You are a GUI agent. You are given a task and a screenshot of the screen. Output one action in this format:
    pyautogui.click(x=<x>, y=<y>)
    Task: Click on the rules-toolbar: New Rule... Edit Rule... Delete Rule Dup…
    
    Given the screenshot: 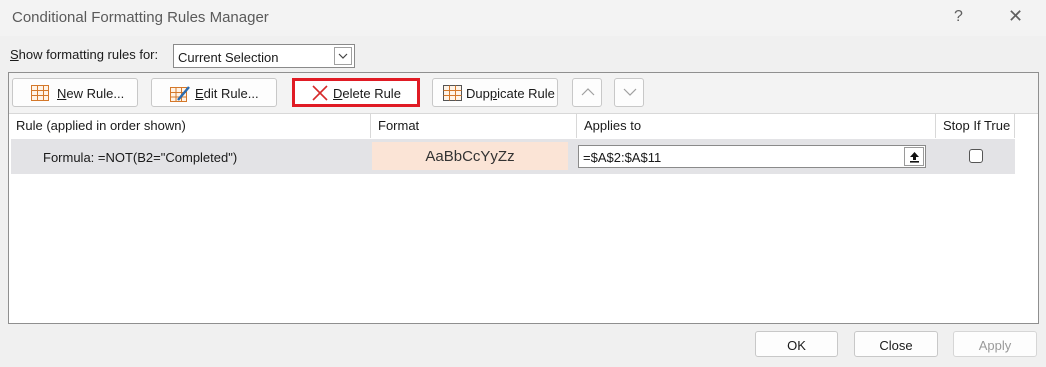 What is the action you would take?
    pyautogui.click(x=523, y=93)
    